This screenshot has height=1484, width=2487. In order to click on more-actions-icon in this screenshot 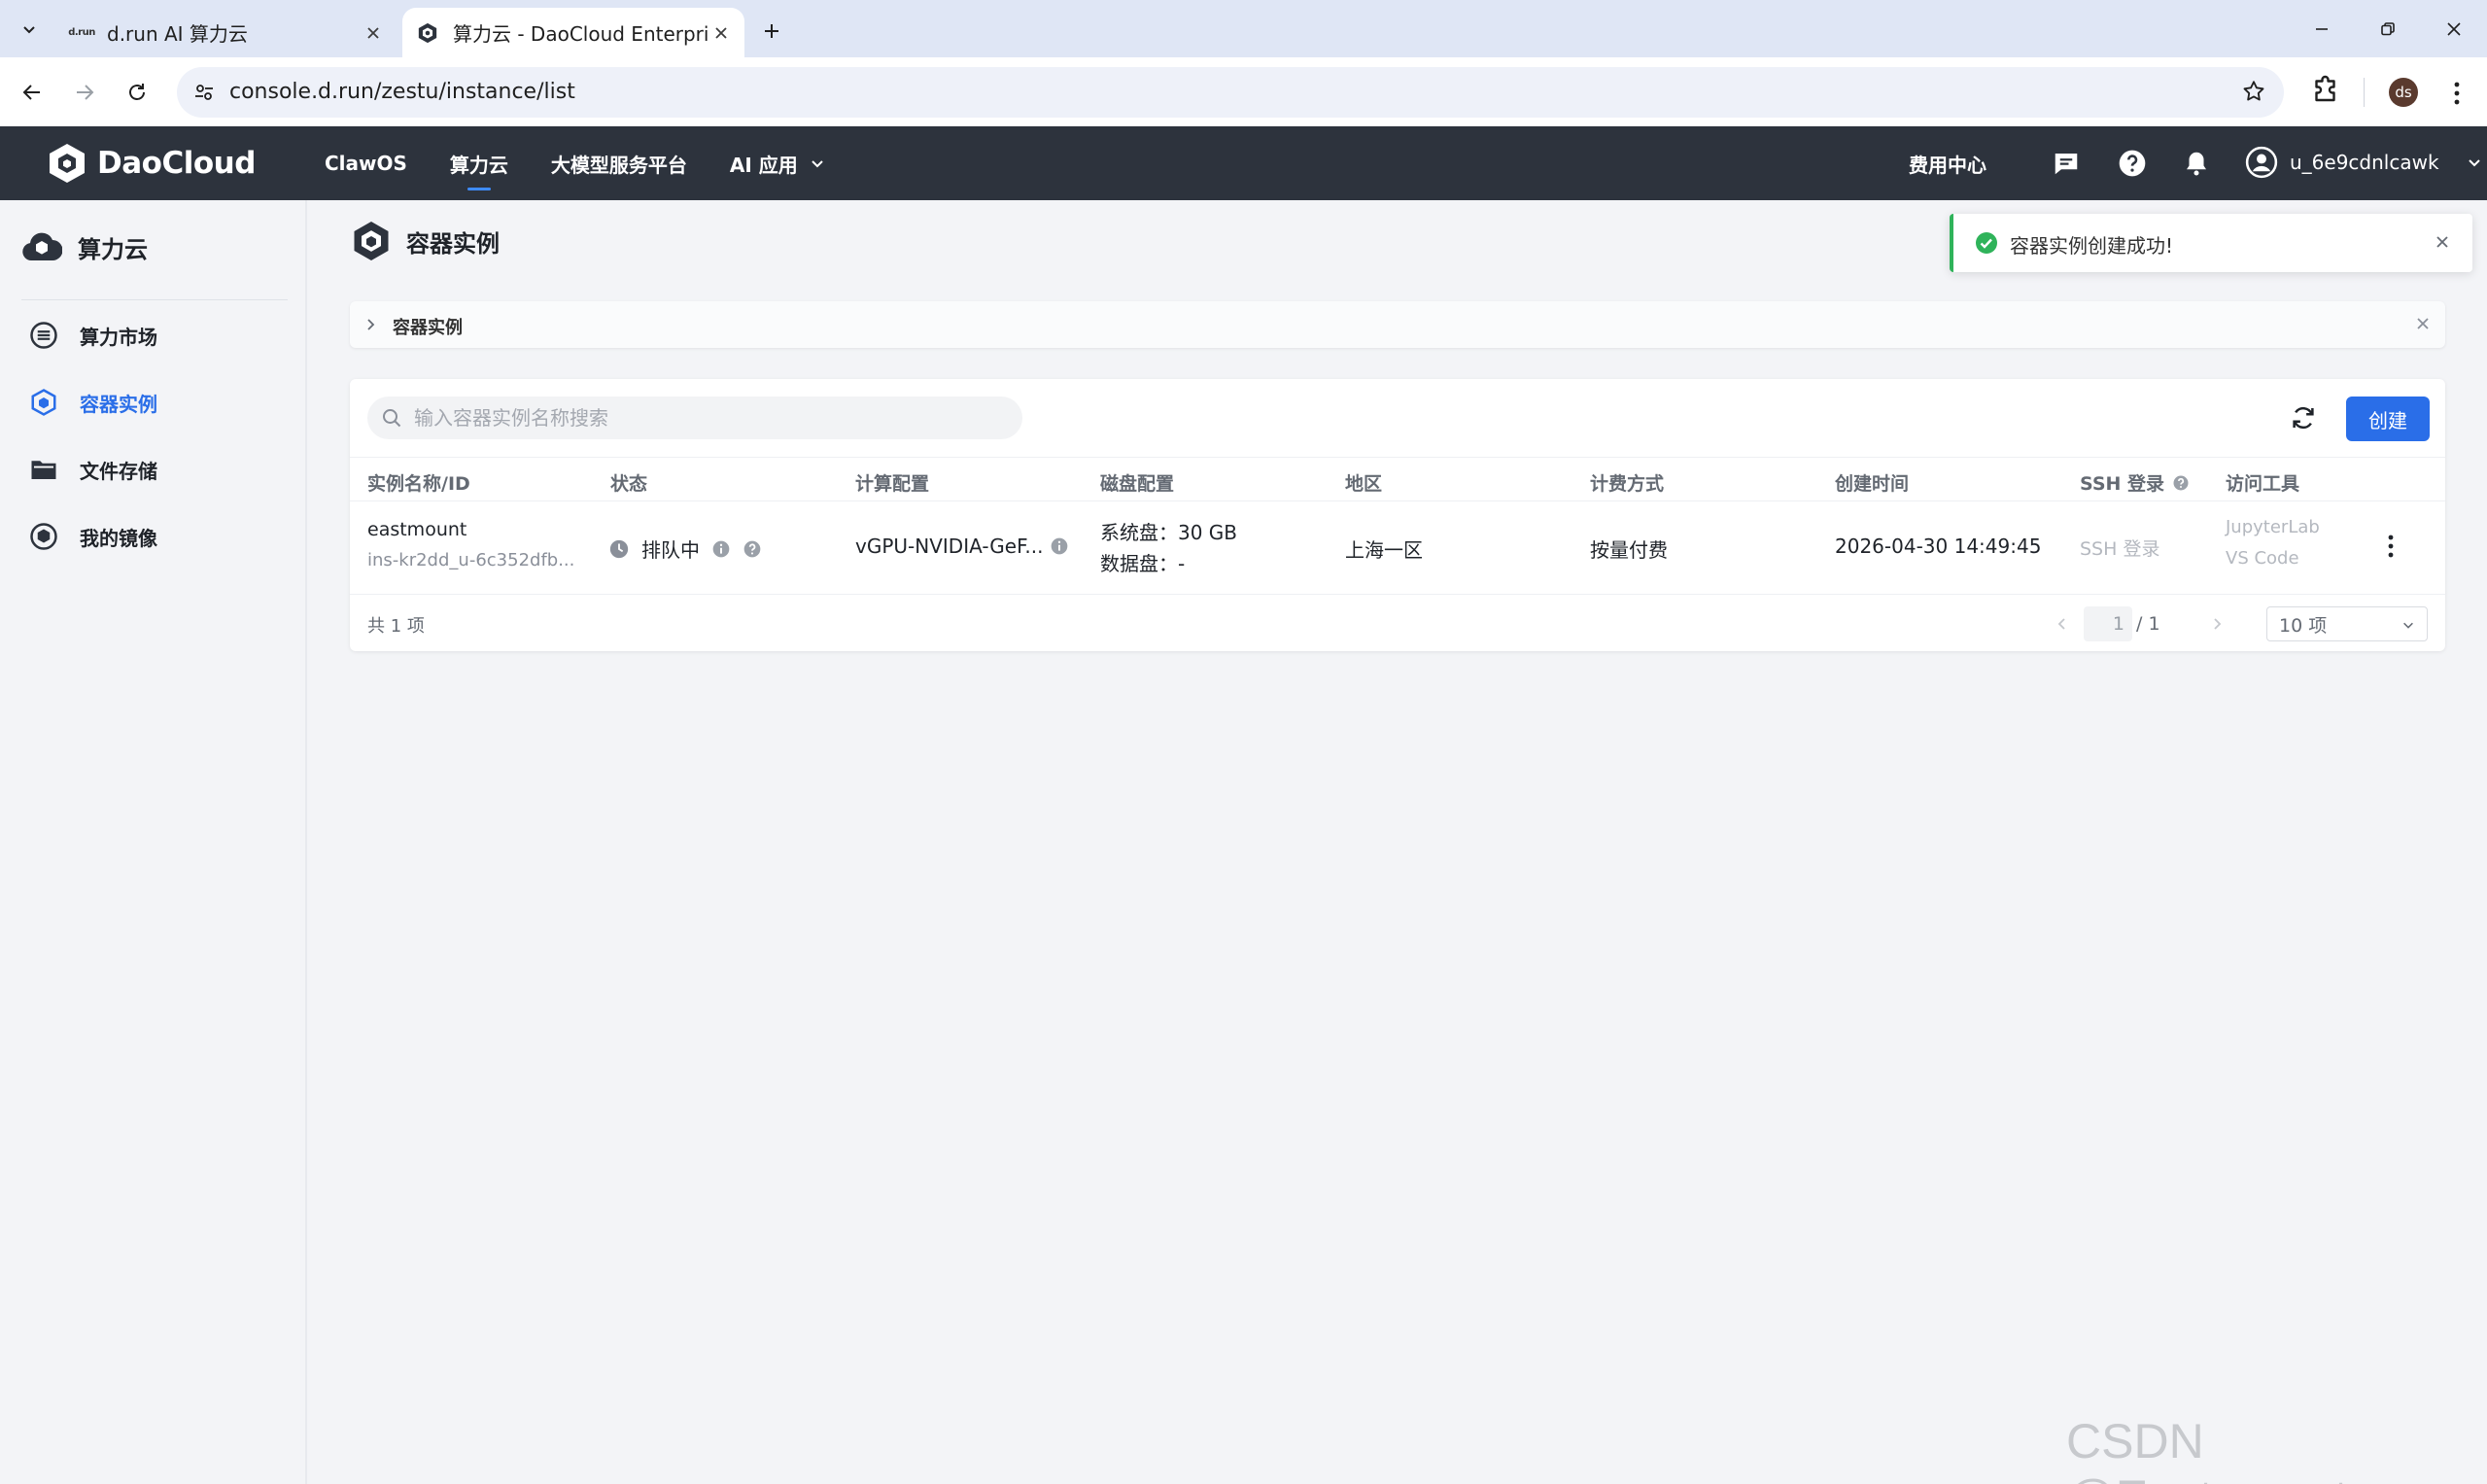, I will do `click(2391, 546)`.